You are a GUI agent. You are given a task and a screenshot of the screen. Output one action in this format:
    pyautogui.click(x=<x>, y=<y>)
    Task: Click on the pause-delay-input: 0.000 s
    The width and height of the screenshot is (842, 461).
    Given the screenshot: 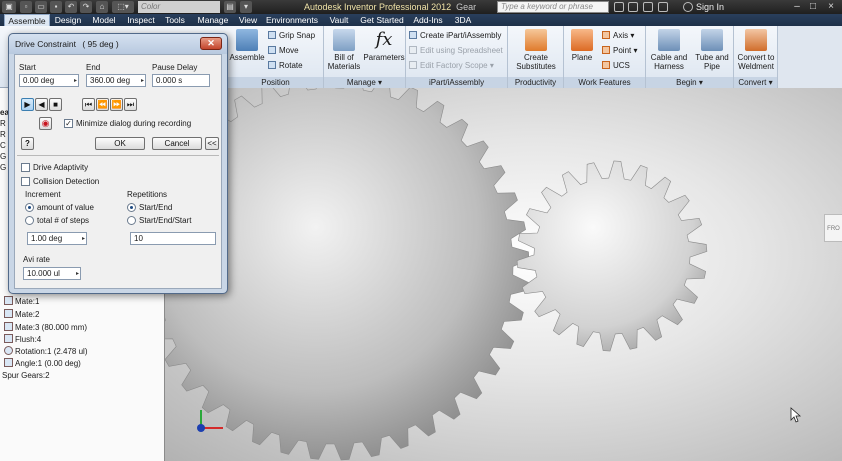 What is the action you would take?
    pyautogui.click(x=181, y=80)
    